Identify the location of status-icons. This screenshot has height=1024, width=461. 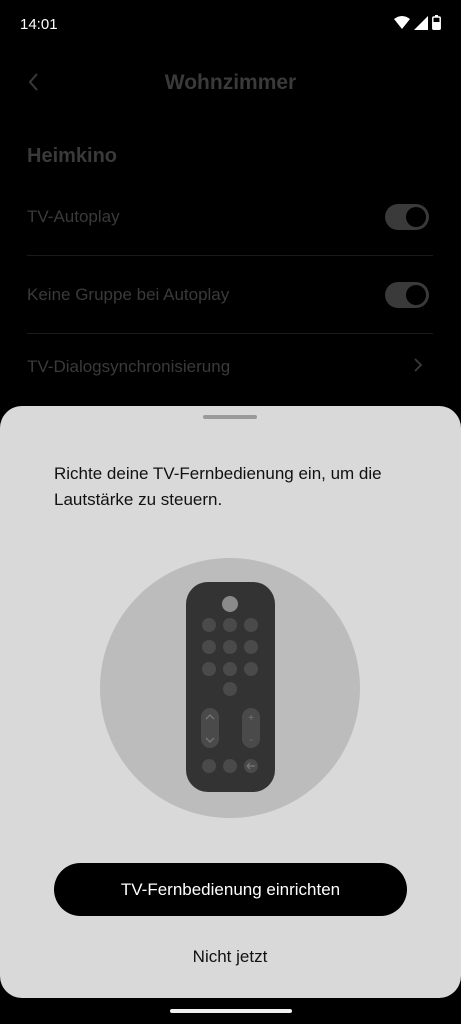
(417, 22).